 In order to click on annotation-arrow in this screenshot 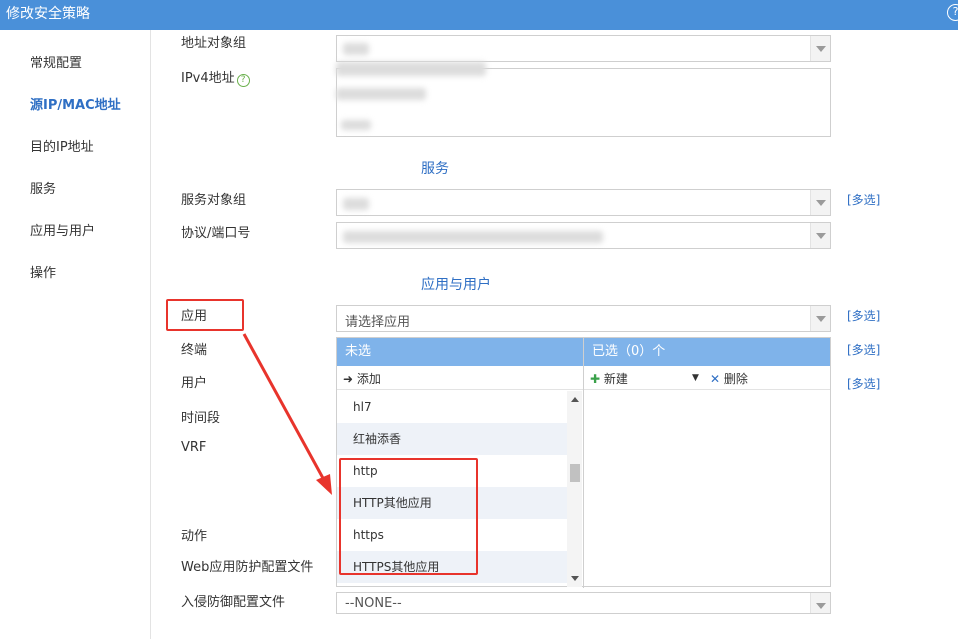, I will do `click(287, 414)`.